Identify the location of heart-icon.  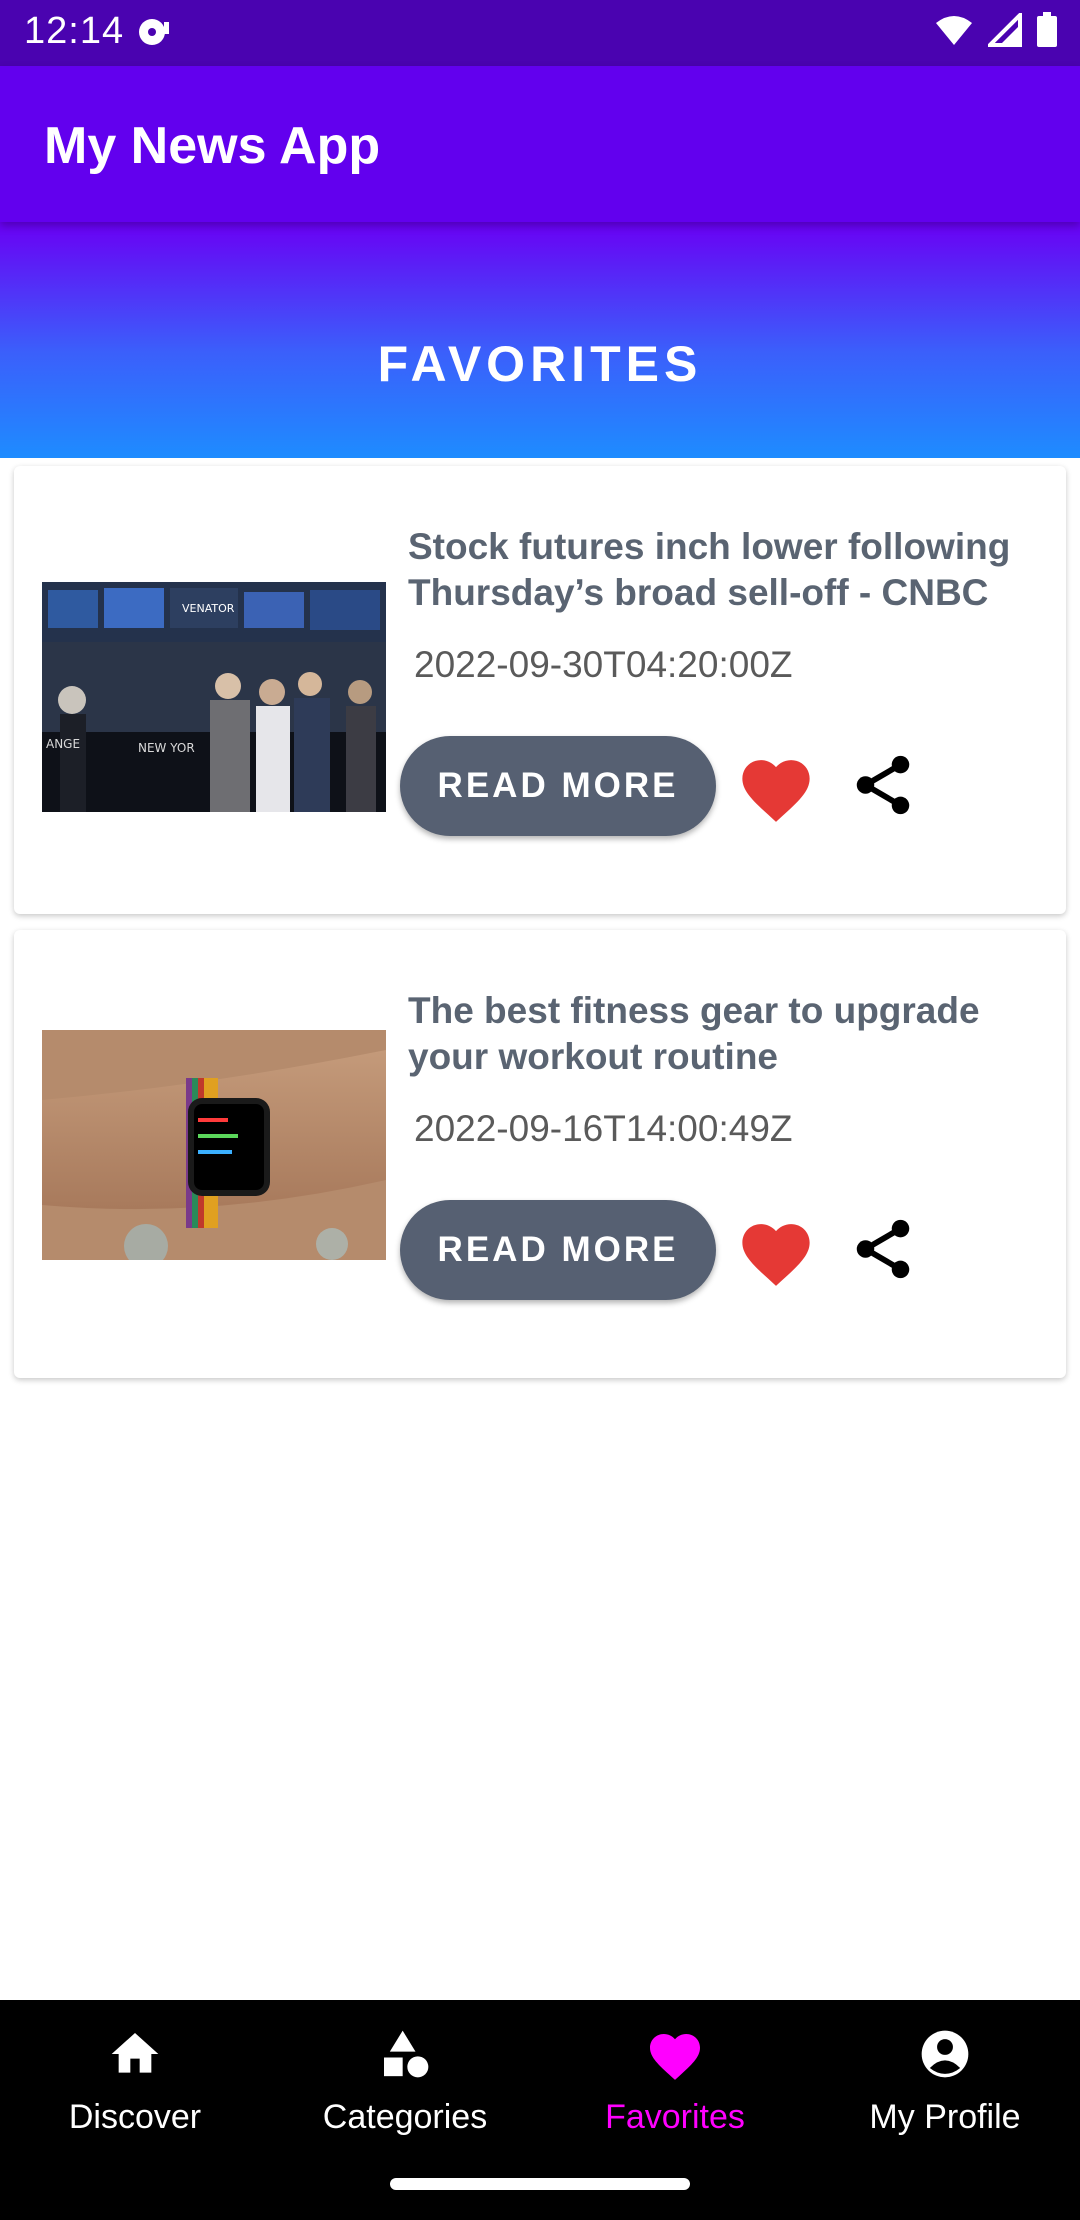
(675, 2056).